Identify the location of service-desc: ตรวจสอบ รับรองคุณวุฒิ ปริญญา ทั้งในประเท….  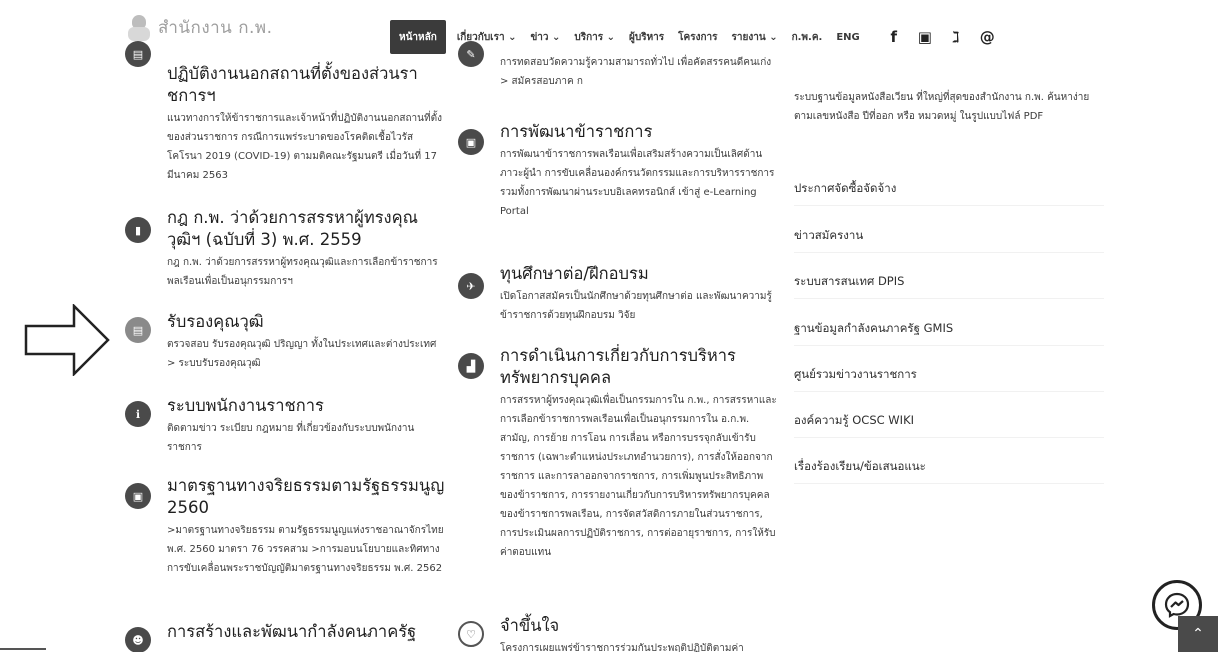
(302, 354).